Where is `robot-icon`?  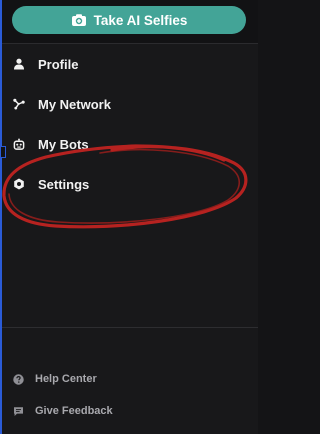
robot-icon is located at coordinates (19, 144).